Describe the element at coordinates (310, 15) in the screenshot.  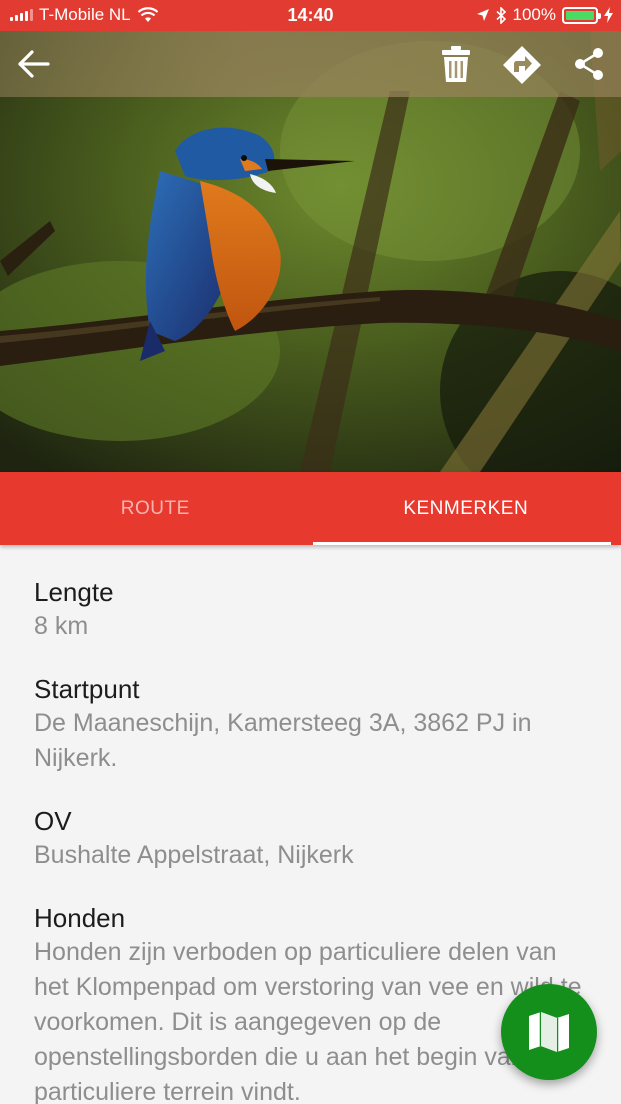
I see `status-bar: T-Mobile NL 14:40 100%` at that location.